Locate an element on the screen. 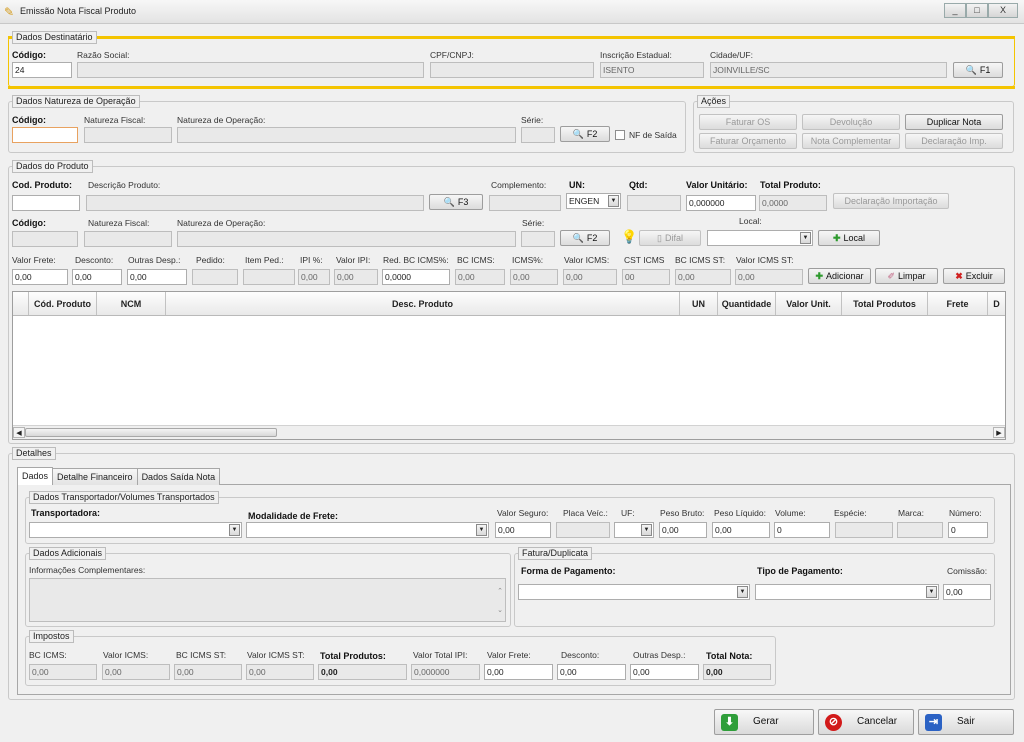 The width and height of the screenshot is (1024, 742). tab-dados: Dados is located at coordinates (35, 476).